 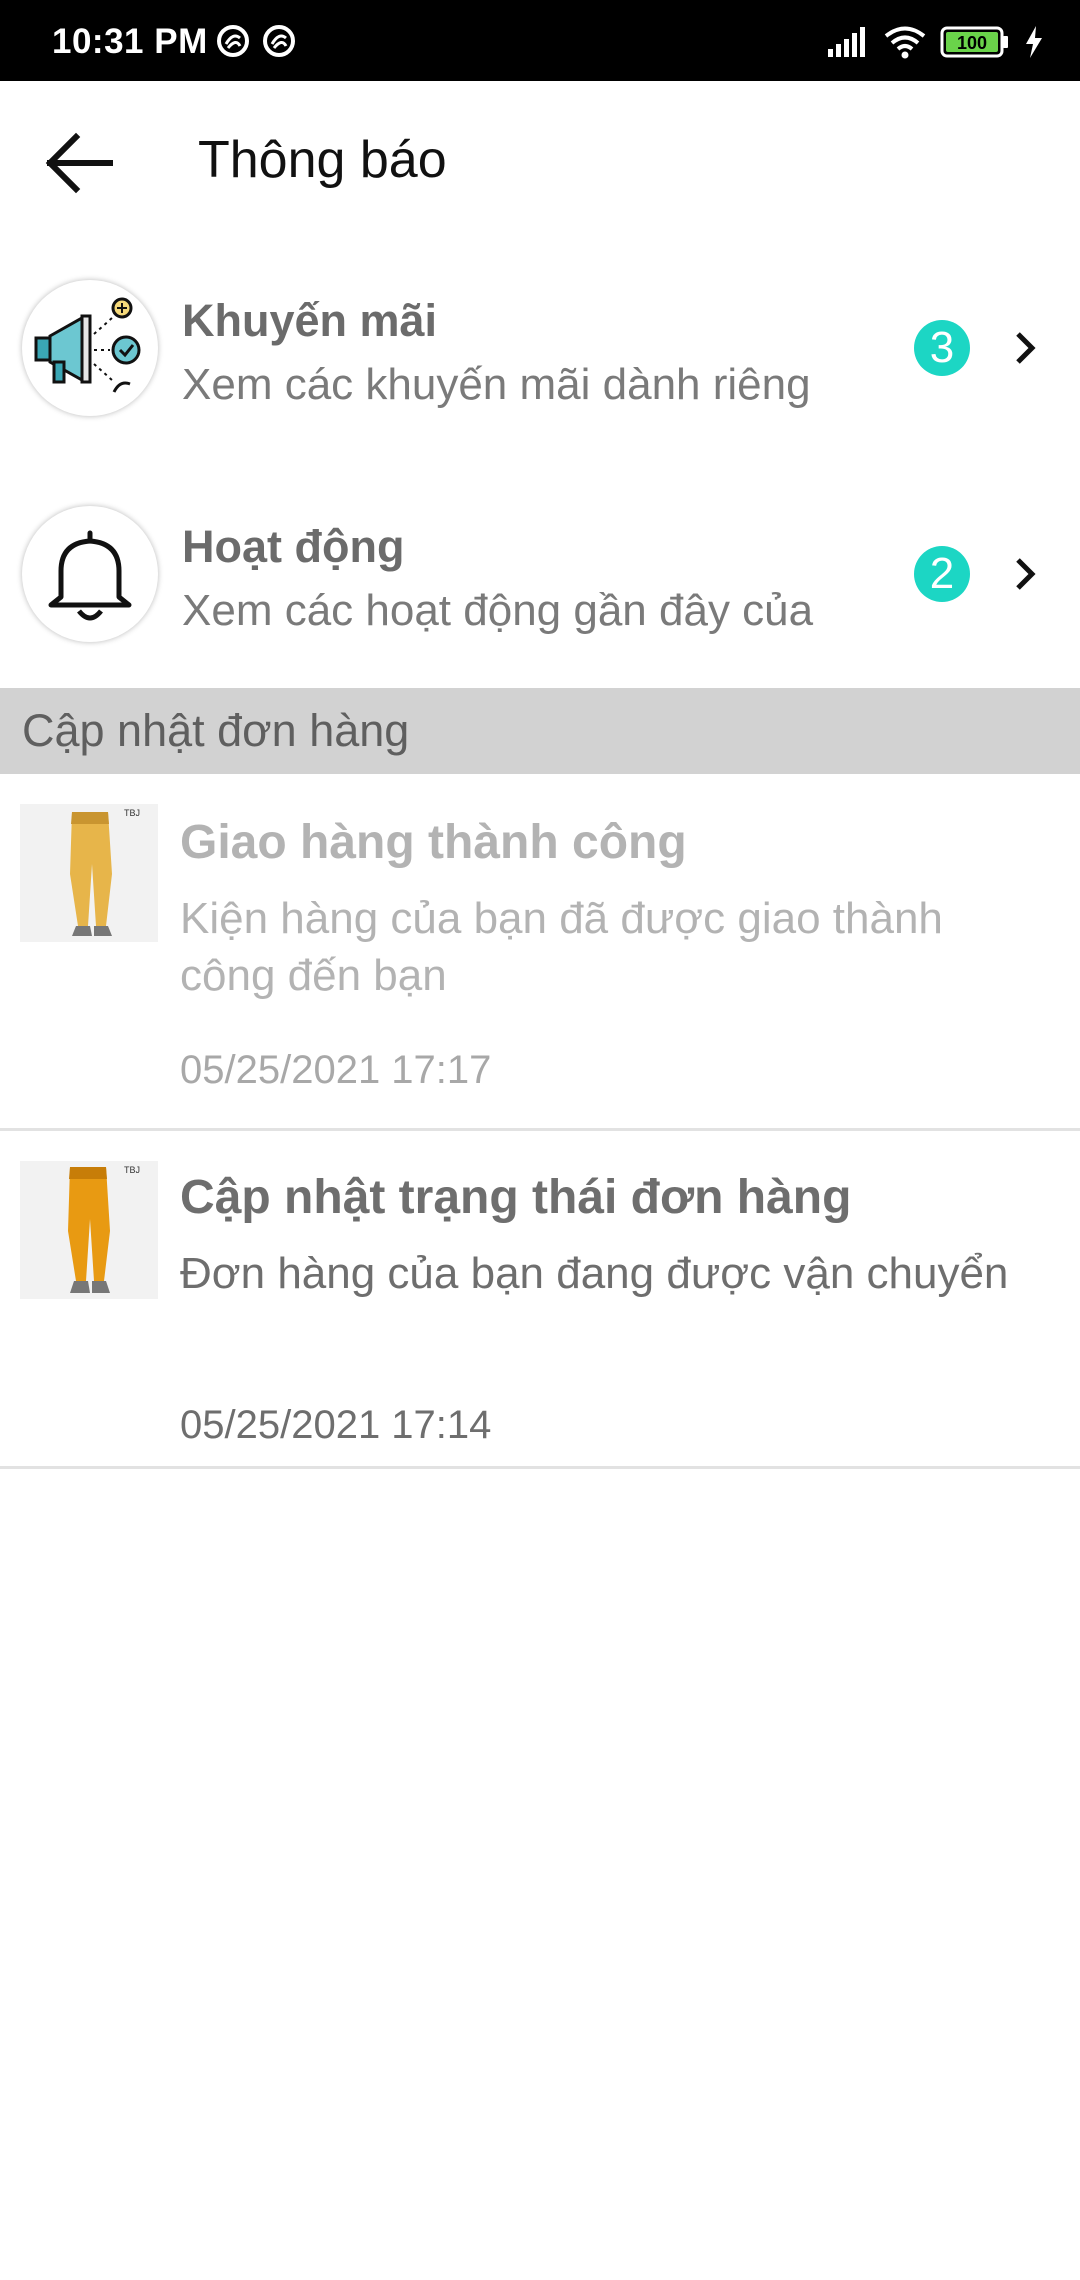 What do you see at coordinates (540, 40) in the screenshot?
I see `status-bar: 10:31 PM 100` at bounding box center [540, 40].